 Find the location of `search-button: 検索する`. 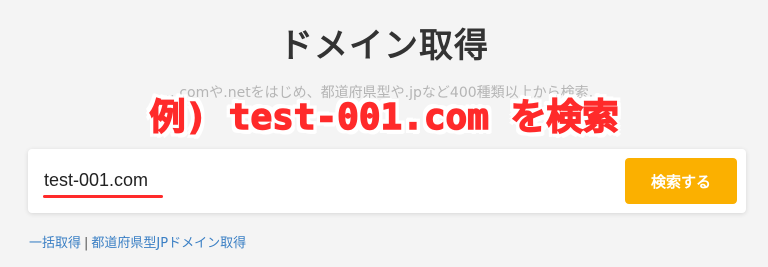

search-button: 検索する is located at coordinates (681, 181).